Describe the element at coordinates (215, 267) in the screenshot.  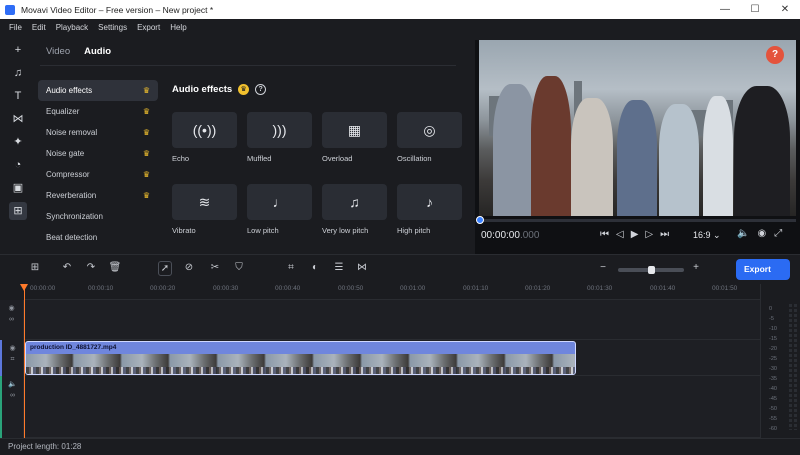
I see `cut-icon: ✂` at that location.